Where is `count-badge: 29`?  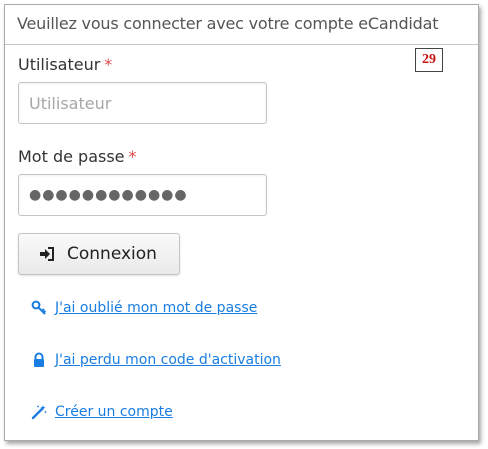 count-badge: 29 is located at coordinates (429, 60).